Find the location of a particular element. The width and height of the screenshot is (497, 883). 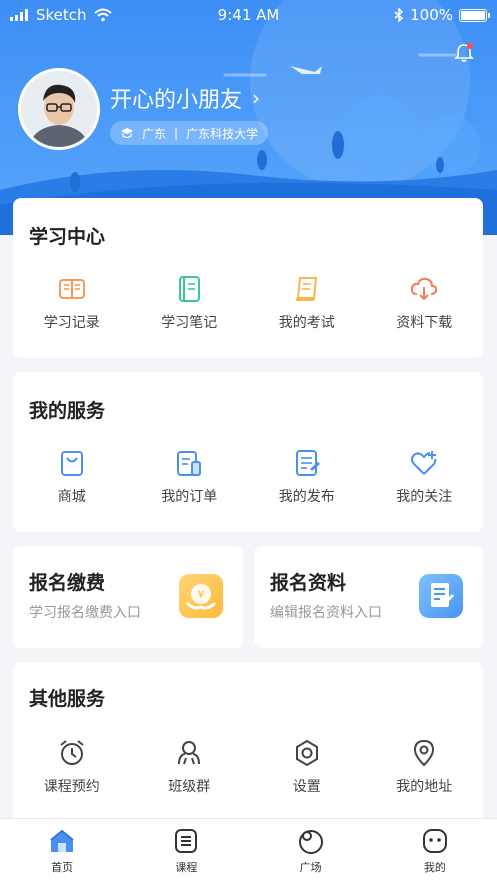

my-orders-button: 我的订单 is located at coordinates (190, 477).